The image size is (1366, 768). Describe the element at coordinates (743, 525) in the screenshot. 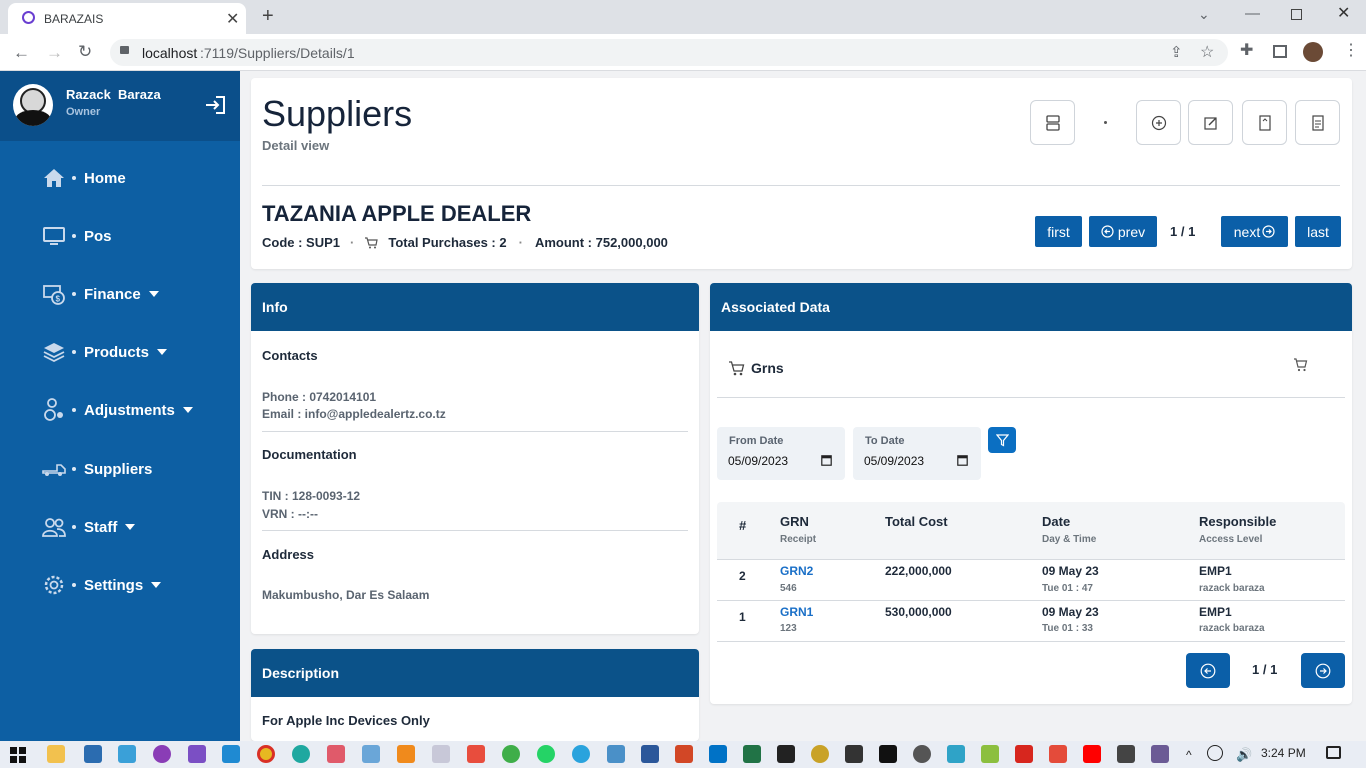

I see `column-header-number: #` at that location.